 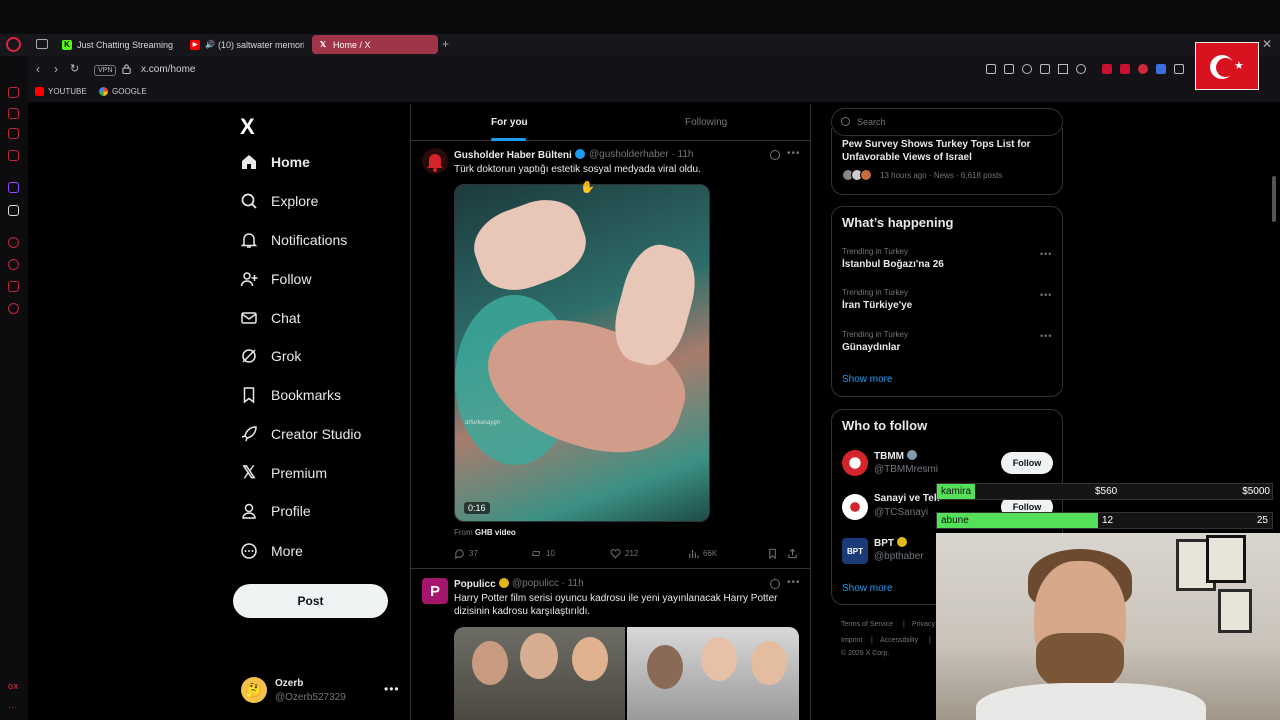 I want to click on nav-bookmarks: Bookmarks, so click(x=290, y=395).